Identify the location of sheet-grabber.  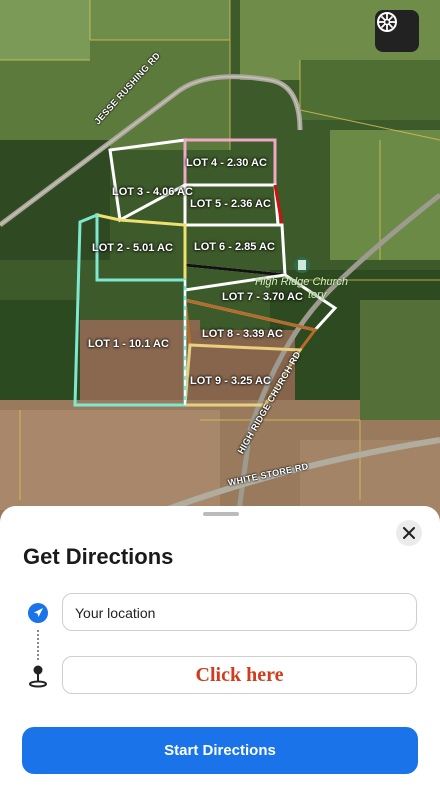
(221, 514).